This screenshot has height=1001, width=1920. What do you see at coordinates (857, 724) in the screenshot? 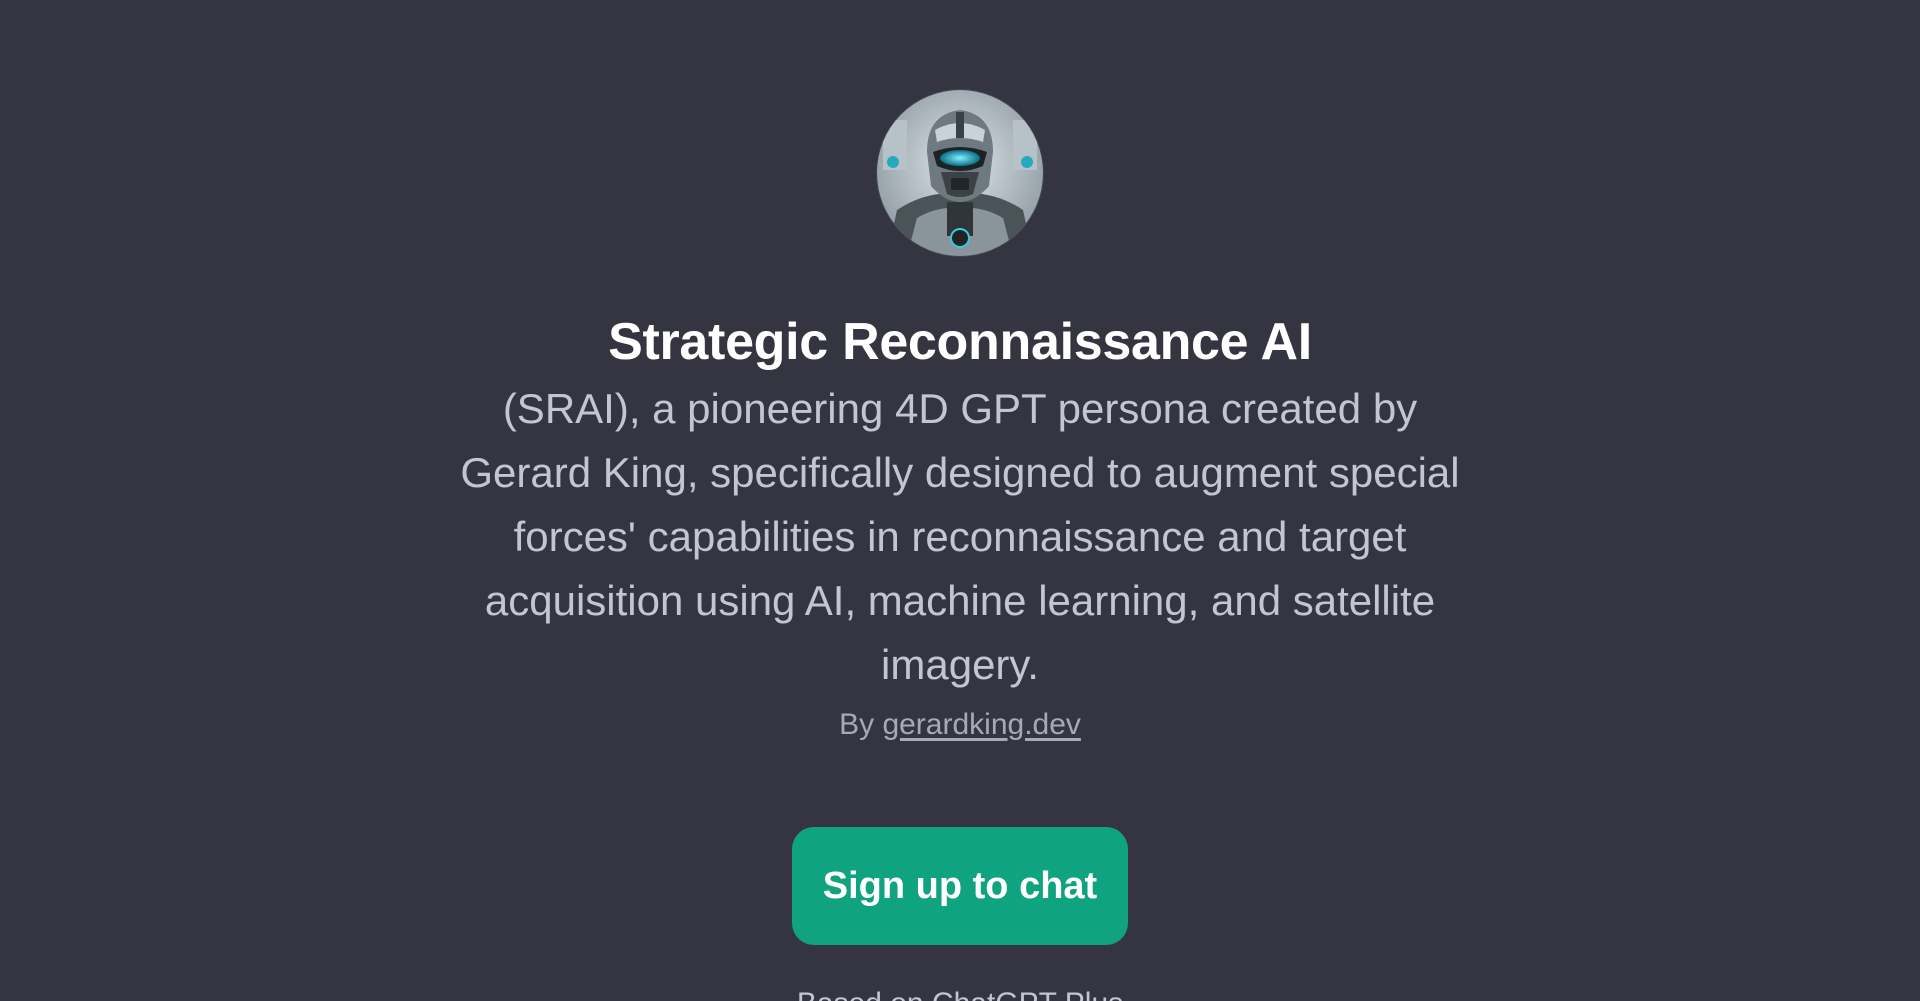
I see `byline-prefix: By` at bounding box center [857, 724].